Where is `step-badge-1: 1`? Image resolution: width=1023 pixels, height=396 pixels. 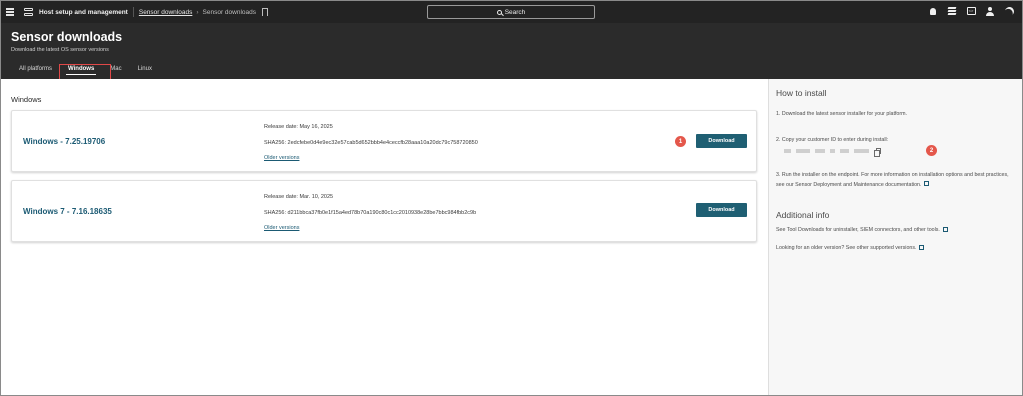
step-badge-1: 1 is located at coordinates (680, 141).